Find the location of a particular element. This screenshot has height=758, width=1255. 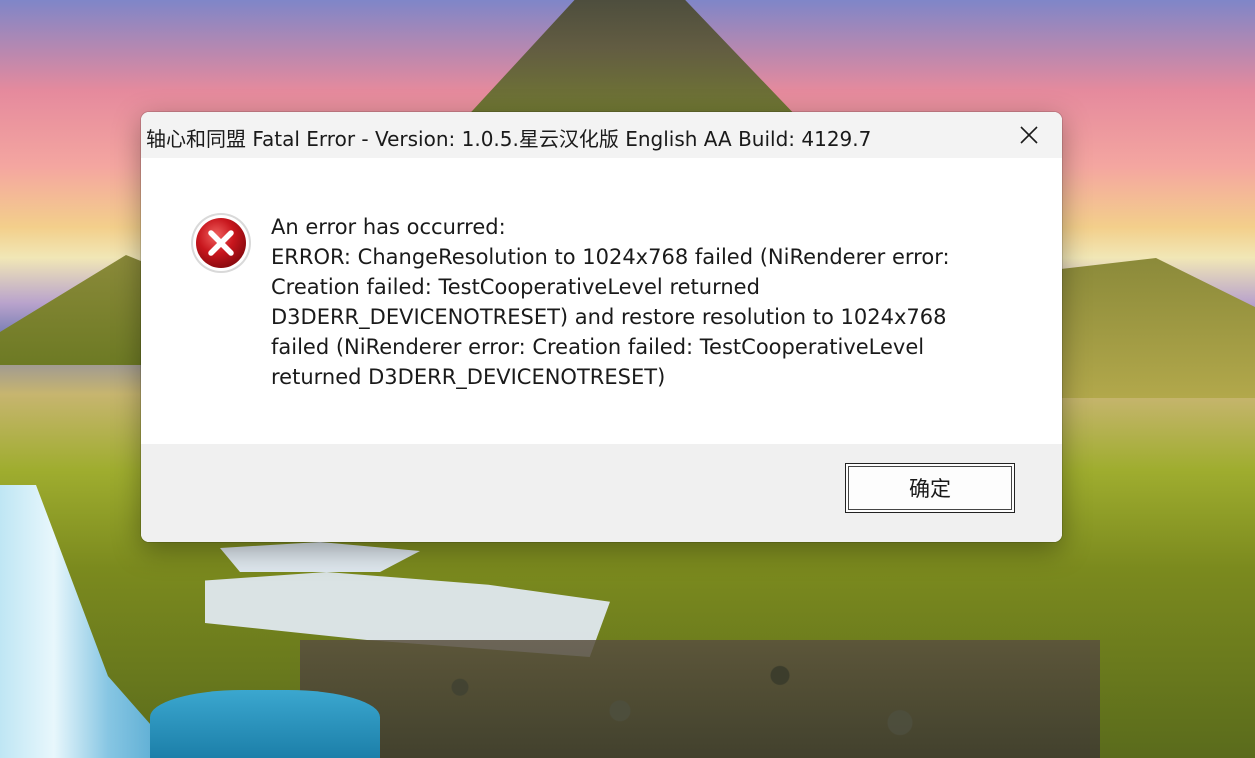

ok-button: 确定 is located at coordinates (930, 488).